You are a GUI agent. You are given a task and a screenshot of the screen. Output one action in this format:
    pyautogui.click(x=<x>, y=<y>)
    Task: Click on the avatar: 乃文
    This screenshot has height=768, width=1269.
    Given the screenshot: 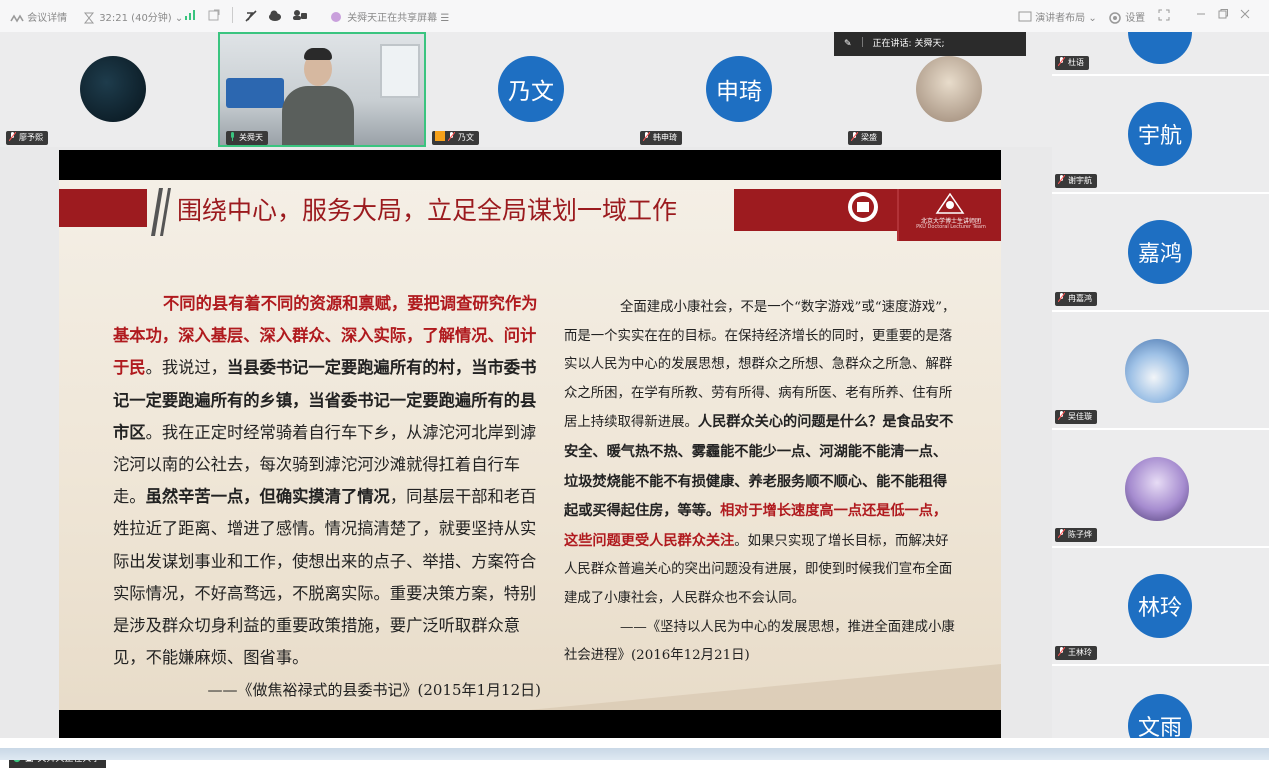 What is the action you would take?
    pyautogui.click(x=531, y=89)
    